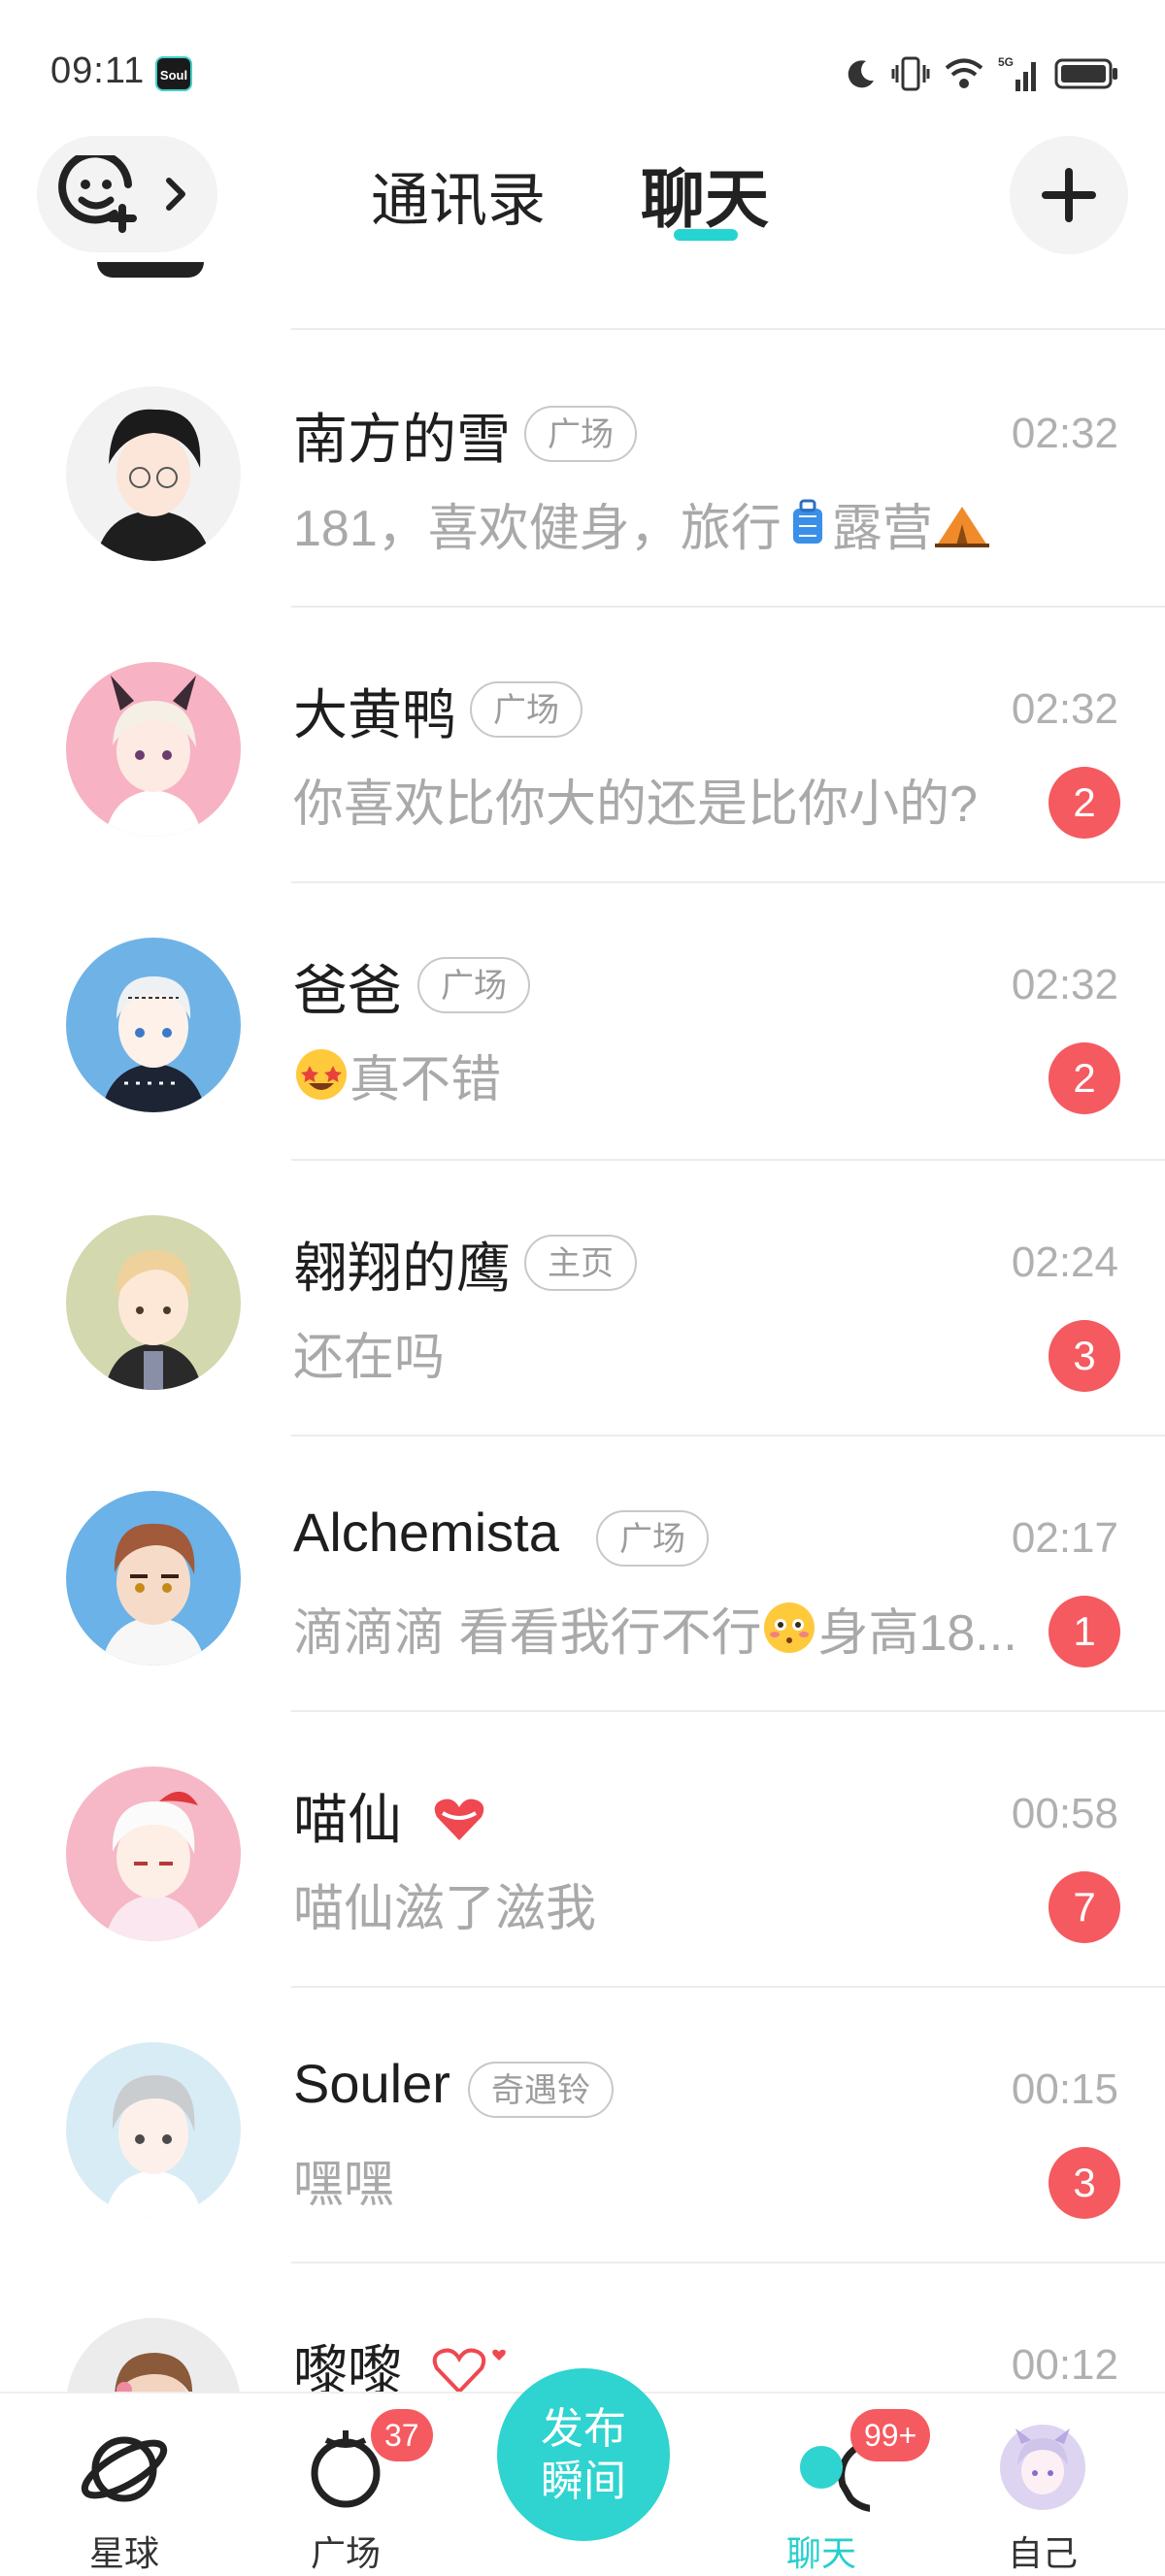  Describe the element at coordinates (426, 1532) in the screenshot. I see `contact-name: Alchemista` at that location.